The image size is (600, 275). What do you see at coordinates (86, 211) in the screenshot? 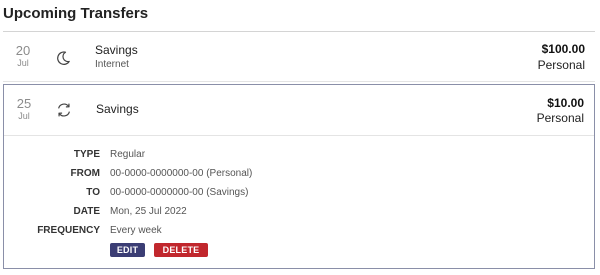
I see `detail-label: DATE` at bounding box center [86, 211].